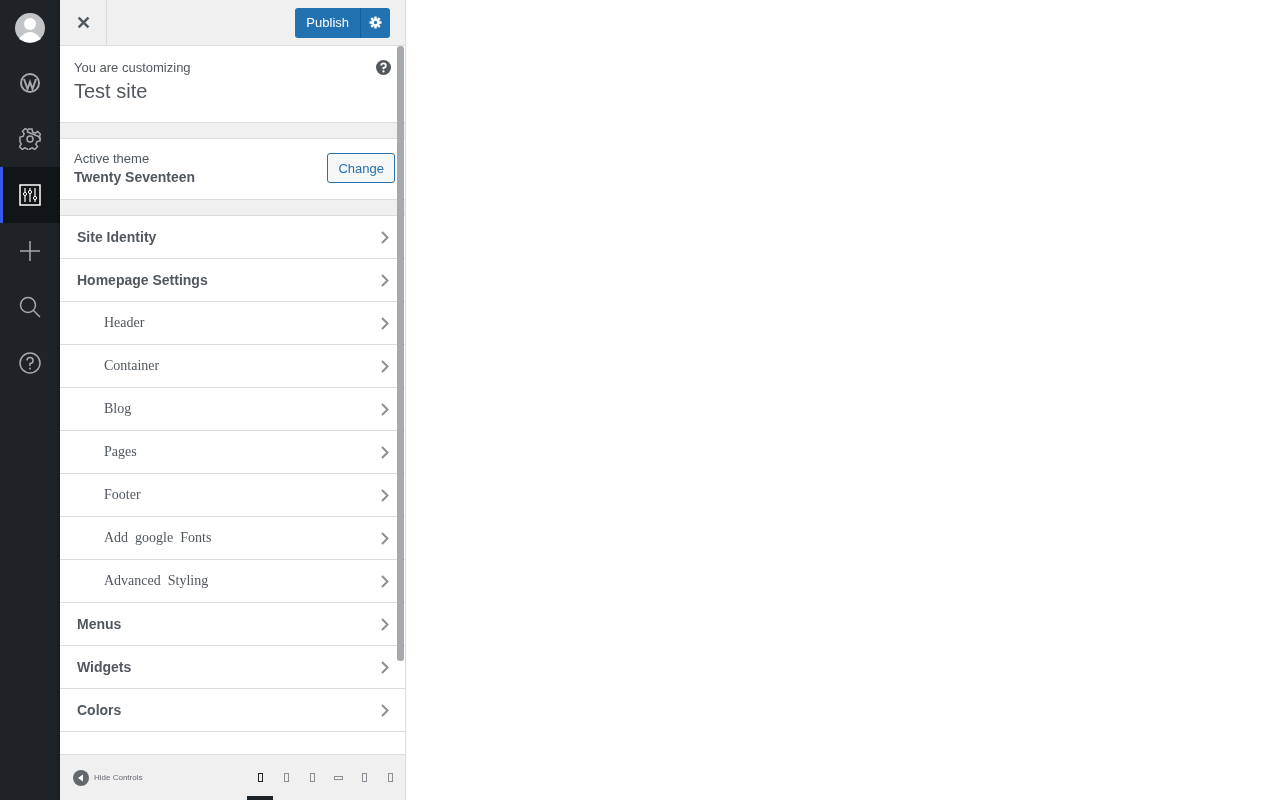 Image resolution: width=1280 pixels, height=800 pixels. I want to click on avatar-icon, so click(30, 27).